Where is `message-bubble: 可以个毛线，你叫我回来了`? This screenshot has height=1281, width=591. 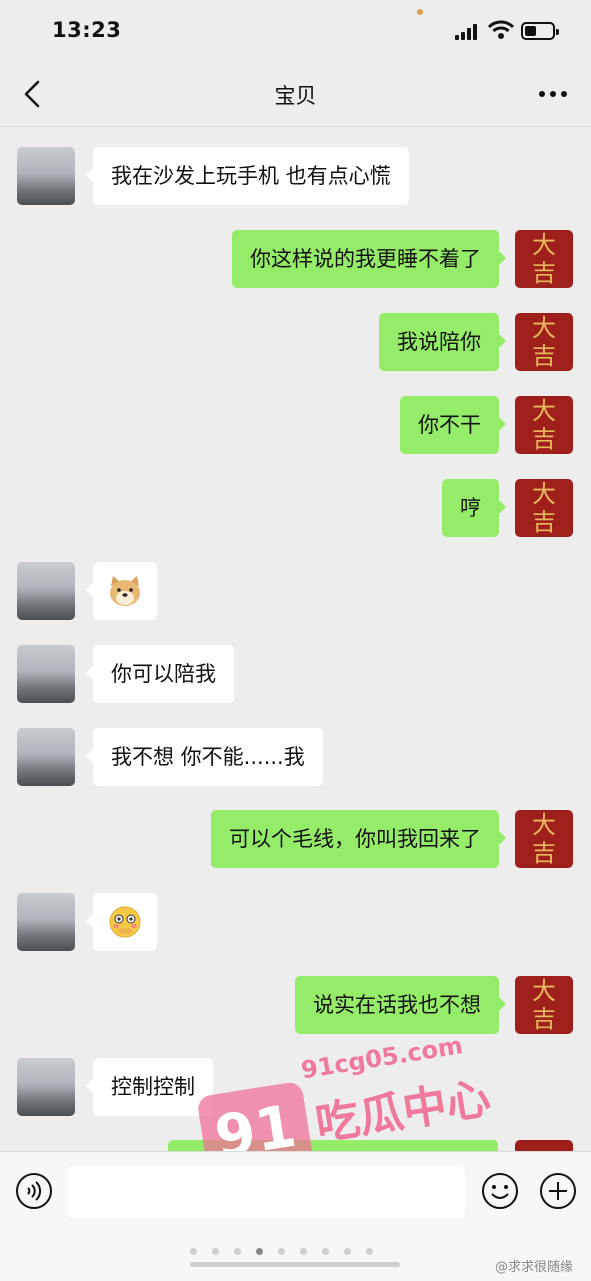
message-bubble: 可以个毛线，你叫我回来了 is located at coordinates (358, 839).